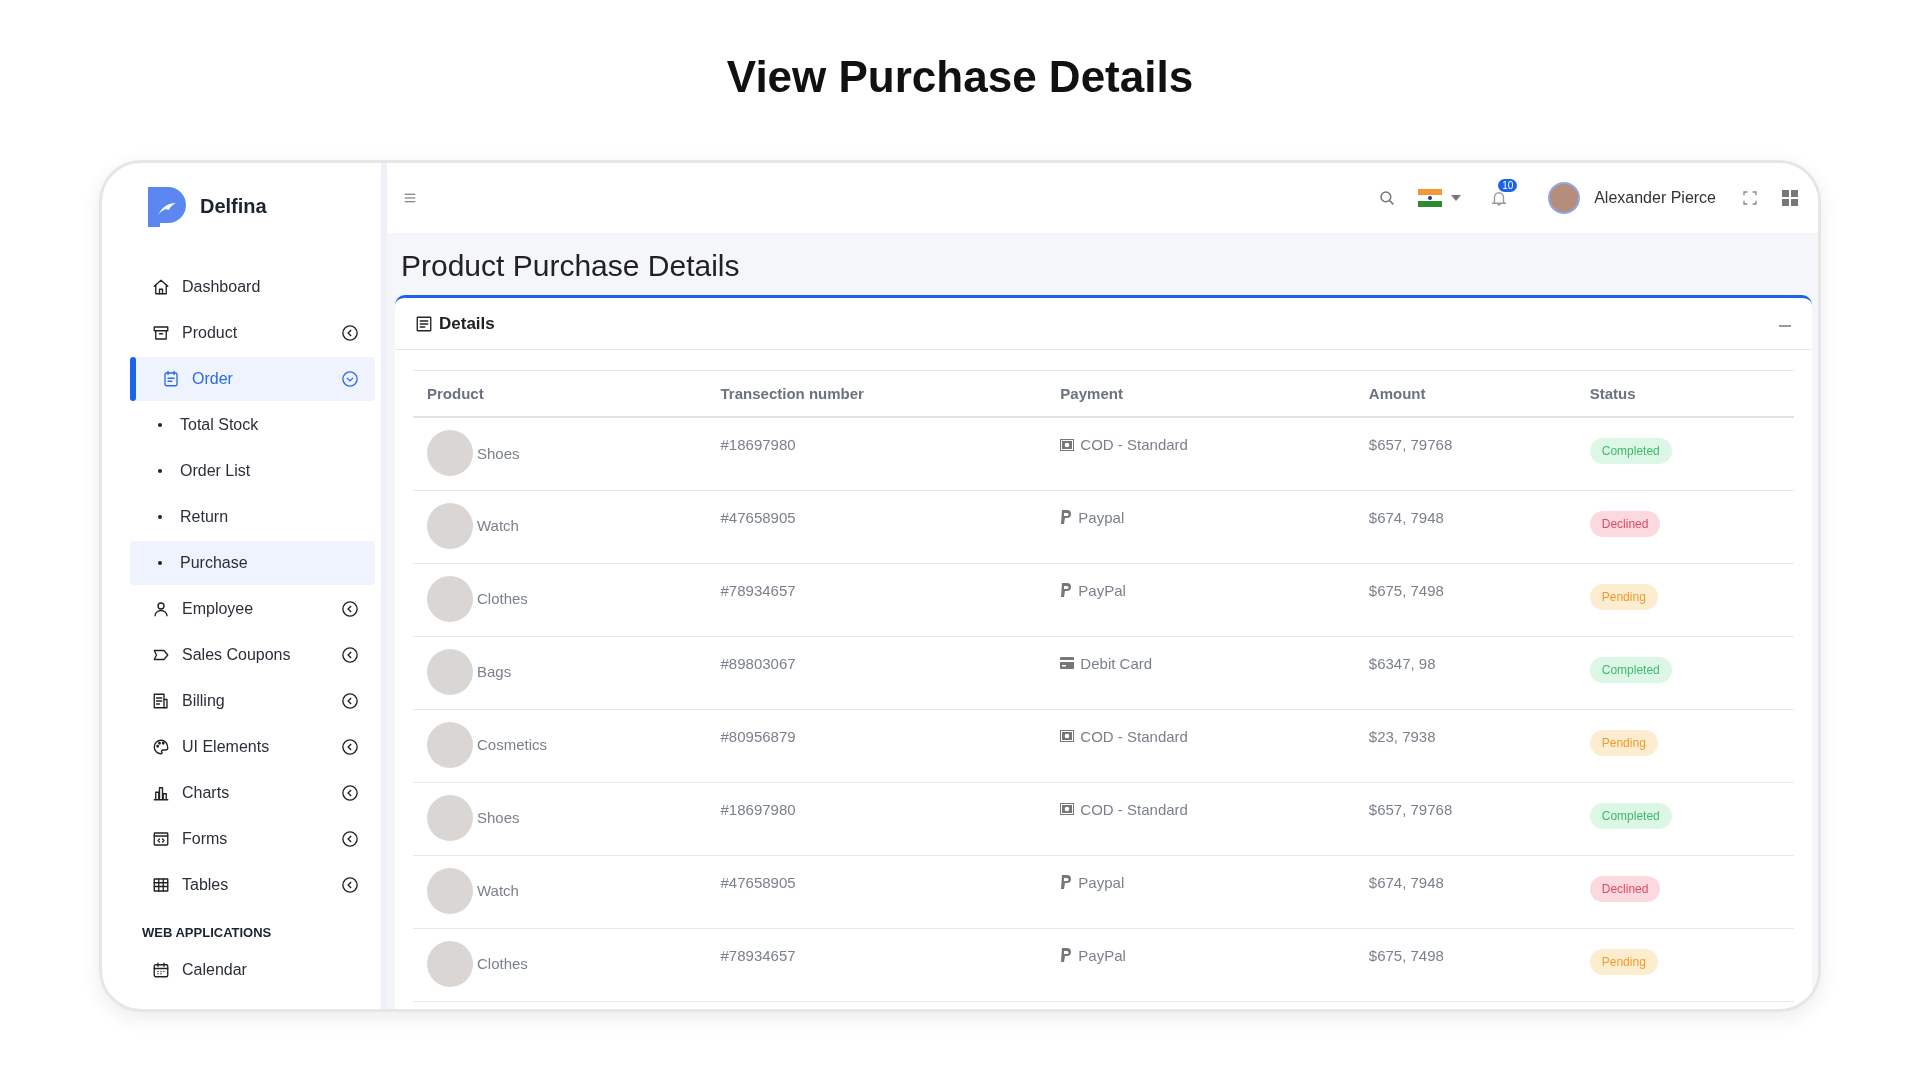 This screenshot has width=1920, height=1080. I want to click on nav-item: Order, so click(252, 379).